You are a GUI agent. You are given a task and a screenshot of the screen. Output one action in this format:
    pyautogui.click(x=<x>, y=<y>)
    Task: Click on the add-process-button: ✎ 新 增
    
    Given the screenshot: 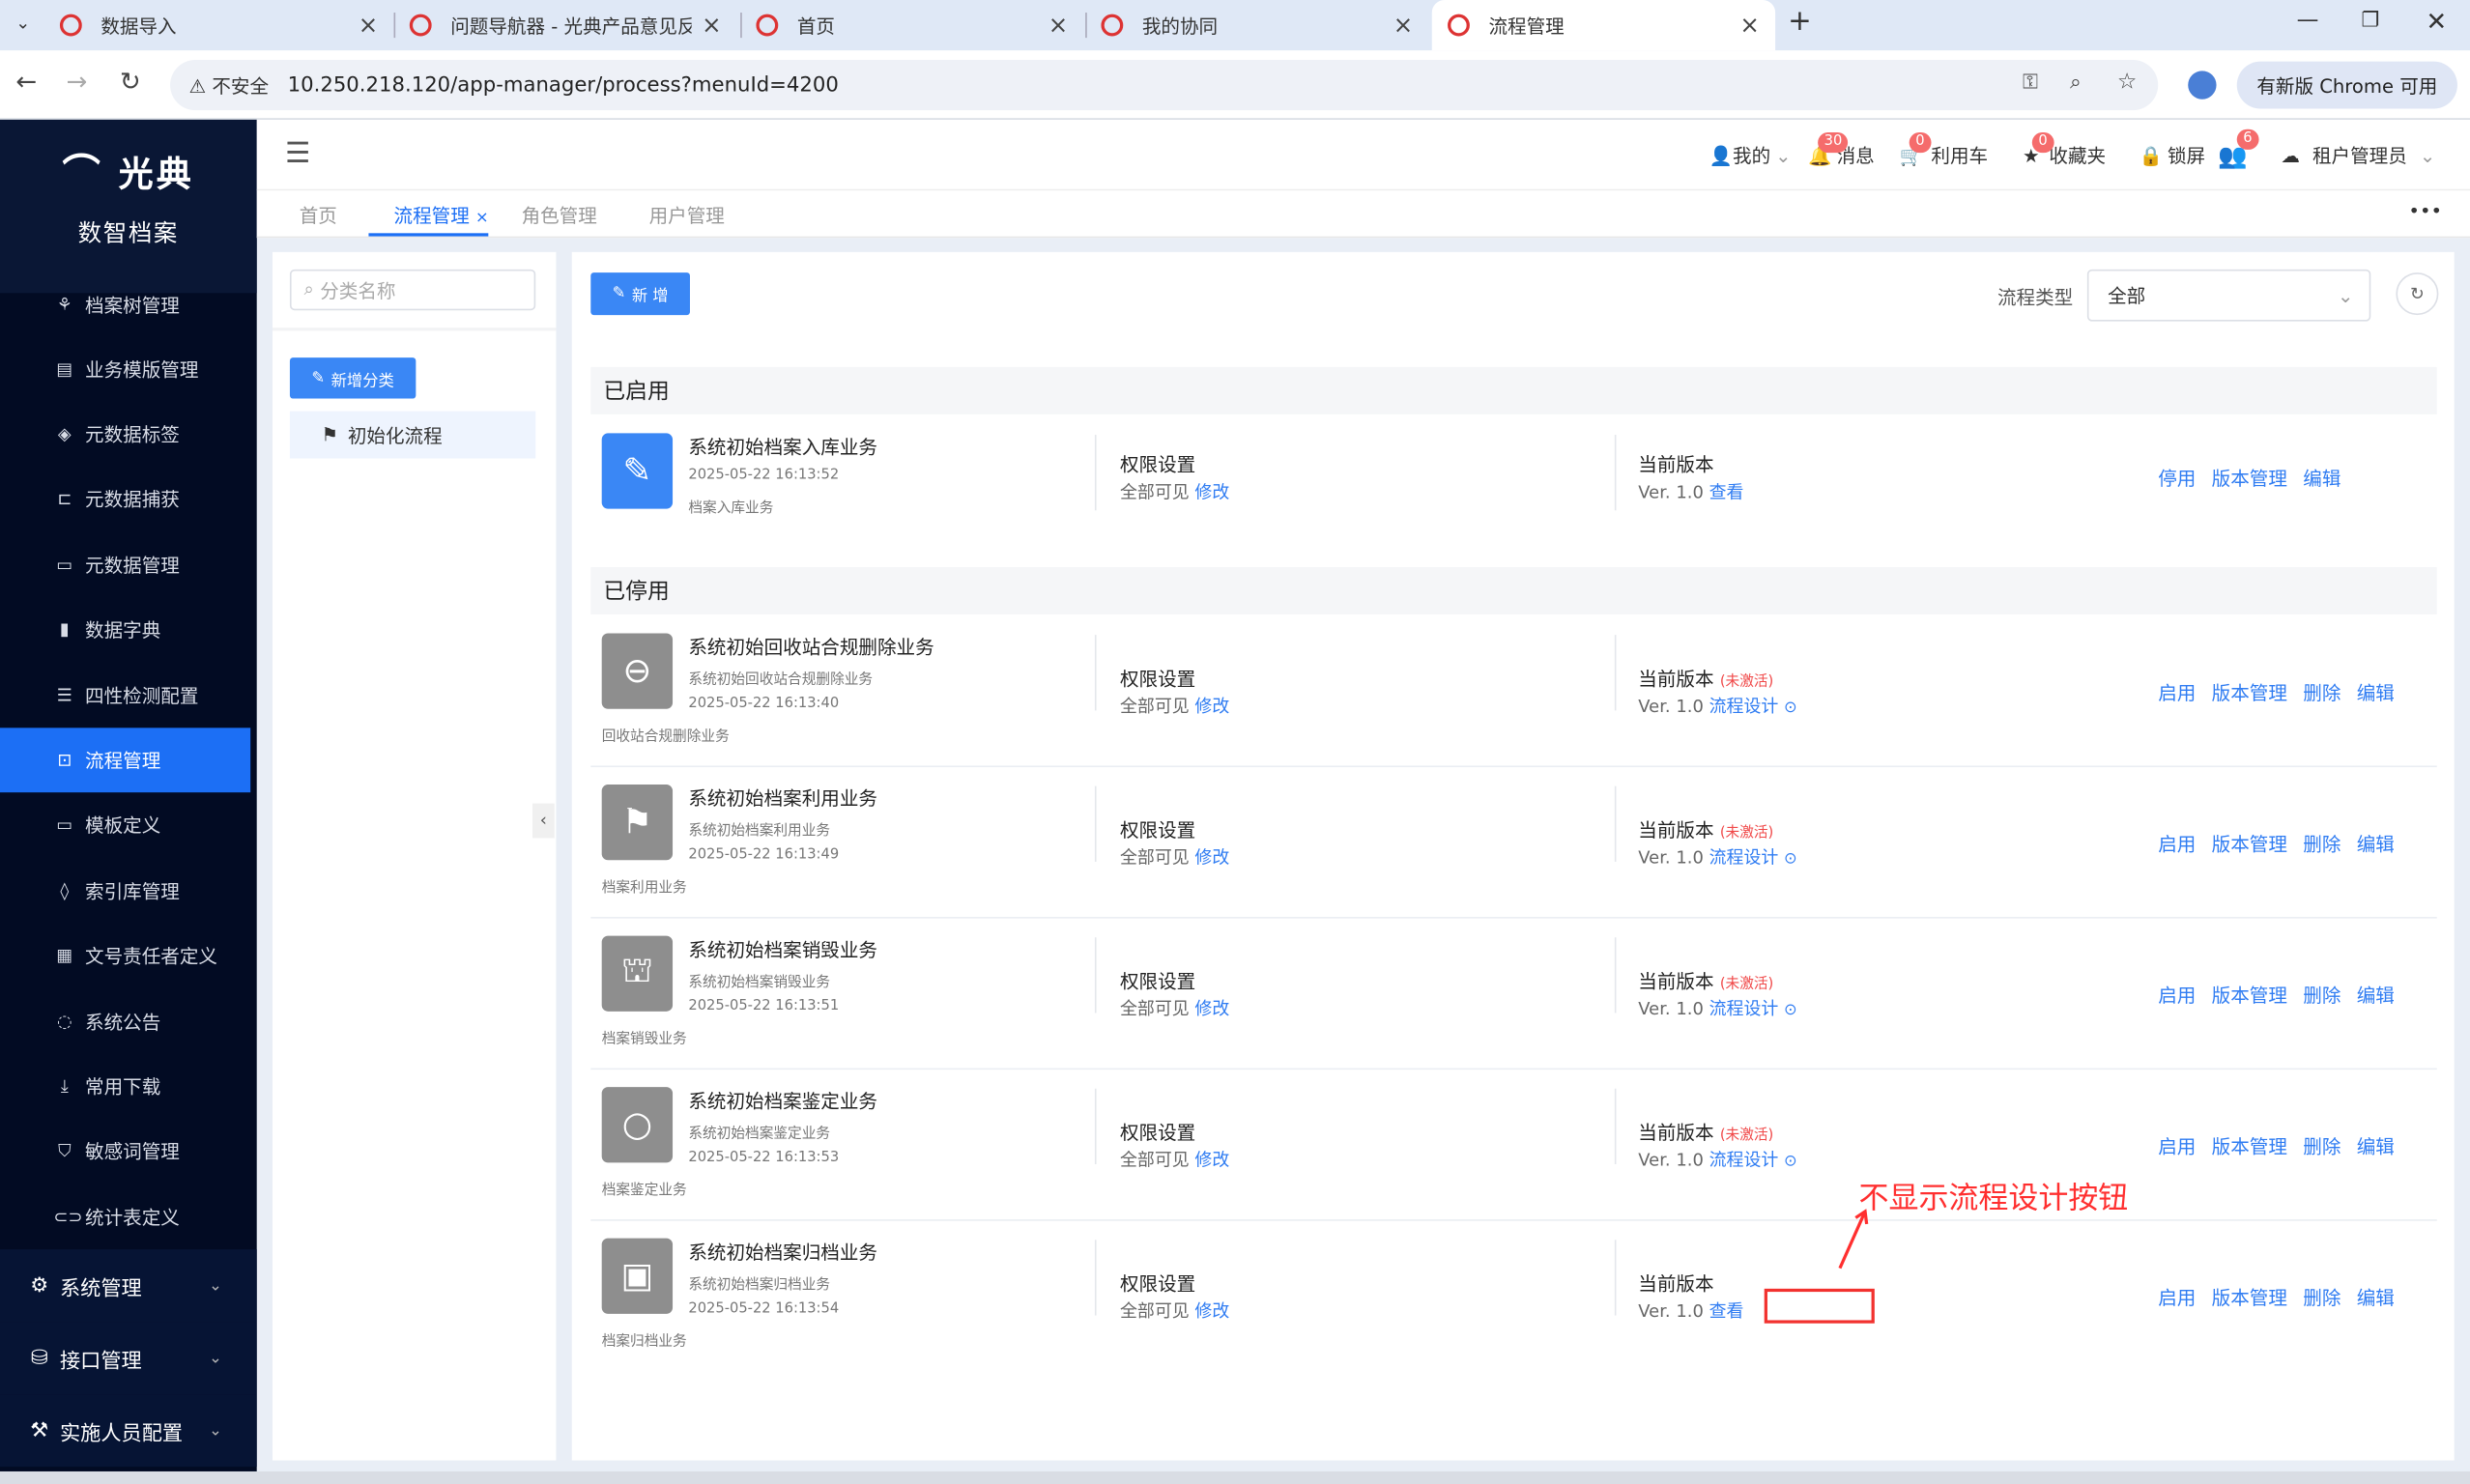 What is the action you would take?
    pyautogui.click(x=640, y=294)
    